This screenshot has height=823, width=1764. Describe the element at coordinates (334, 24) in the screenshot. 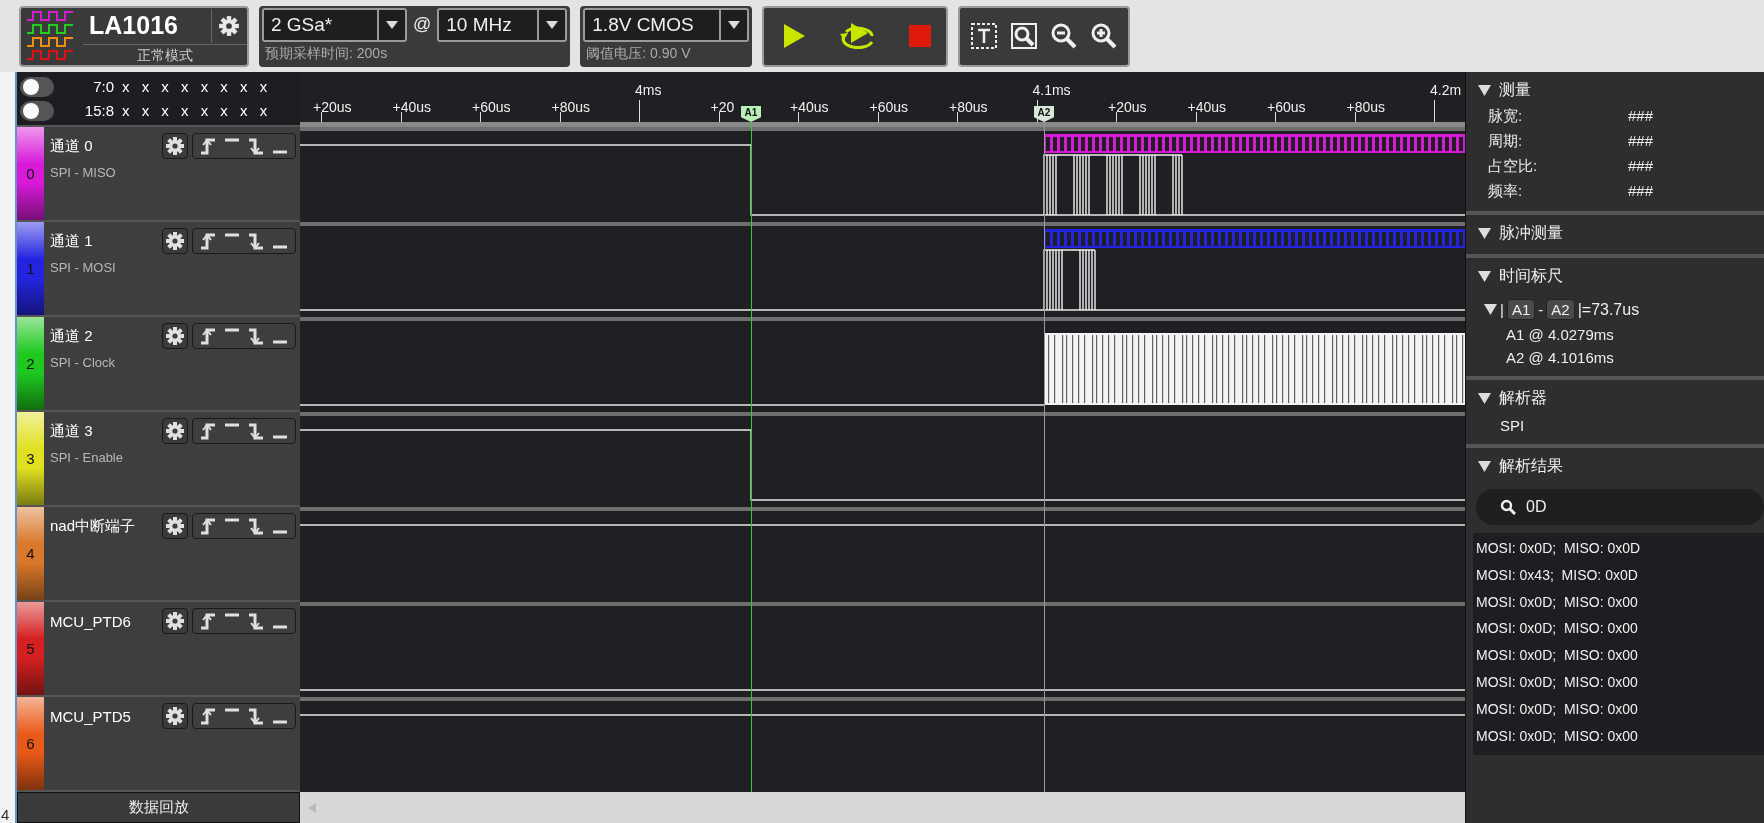

I see `sample-rate-dropdown: 2 GSa*` at that location.